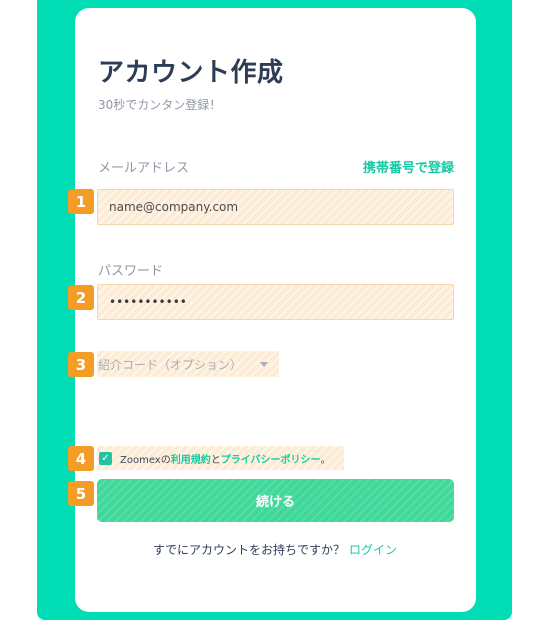 This screenshot has height=620, width=550. Describe the element at coordinates (191, 460) in the screenshot. I see `terms-of-use-link: 利用規約` at that location.